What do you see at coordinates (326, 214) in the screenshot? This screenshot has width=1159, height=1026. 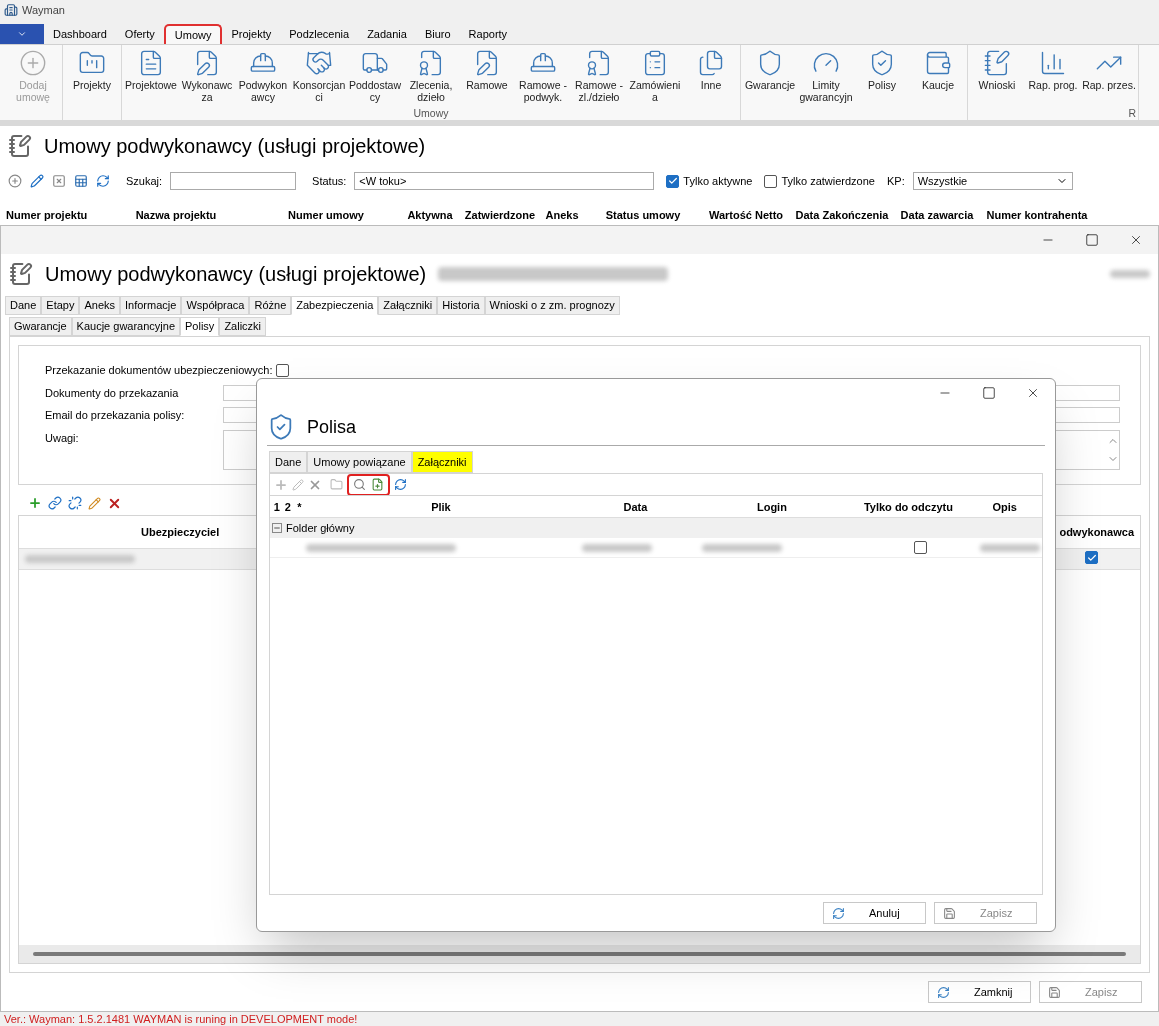 I see `column-header: Numer umowy` at bounding box center [326, 214].